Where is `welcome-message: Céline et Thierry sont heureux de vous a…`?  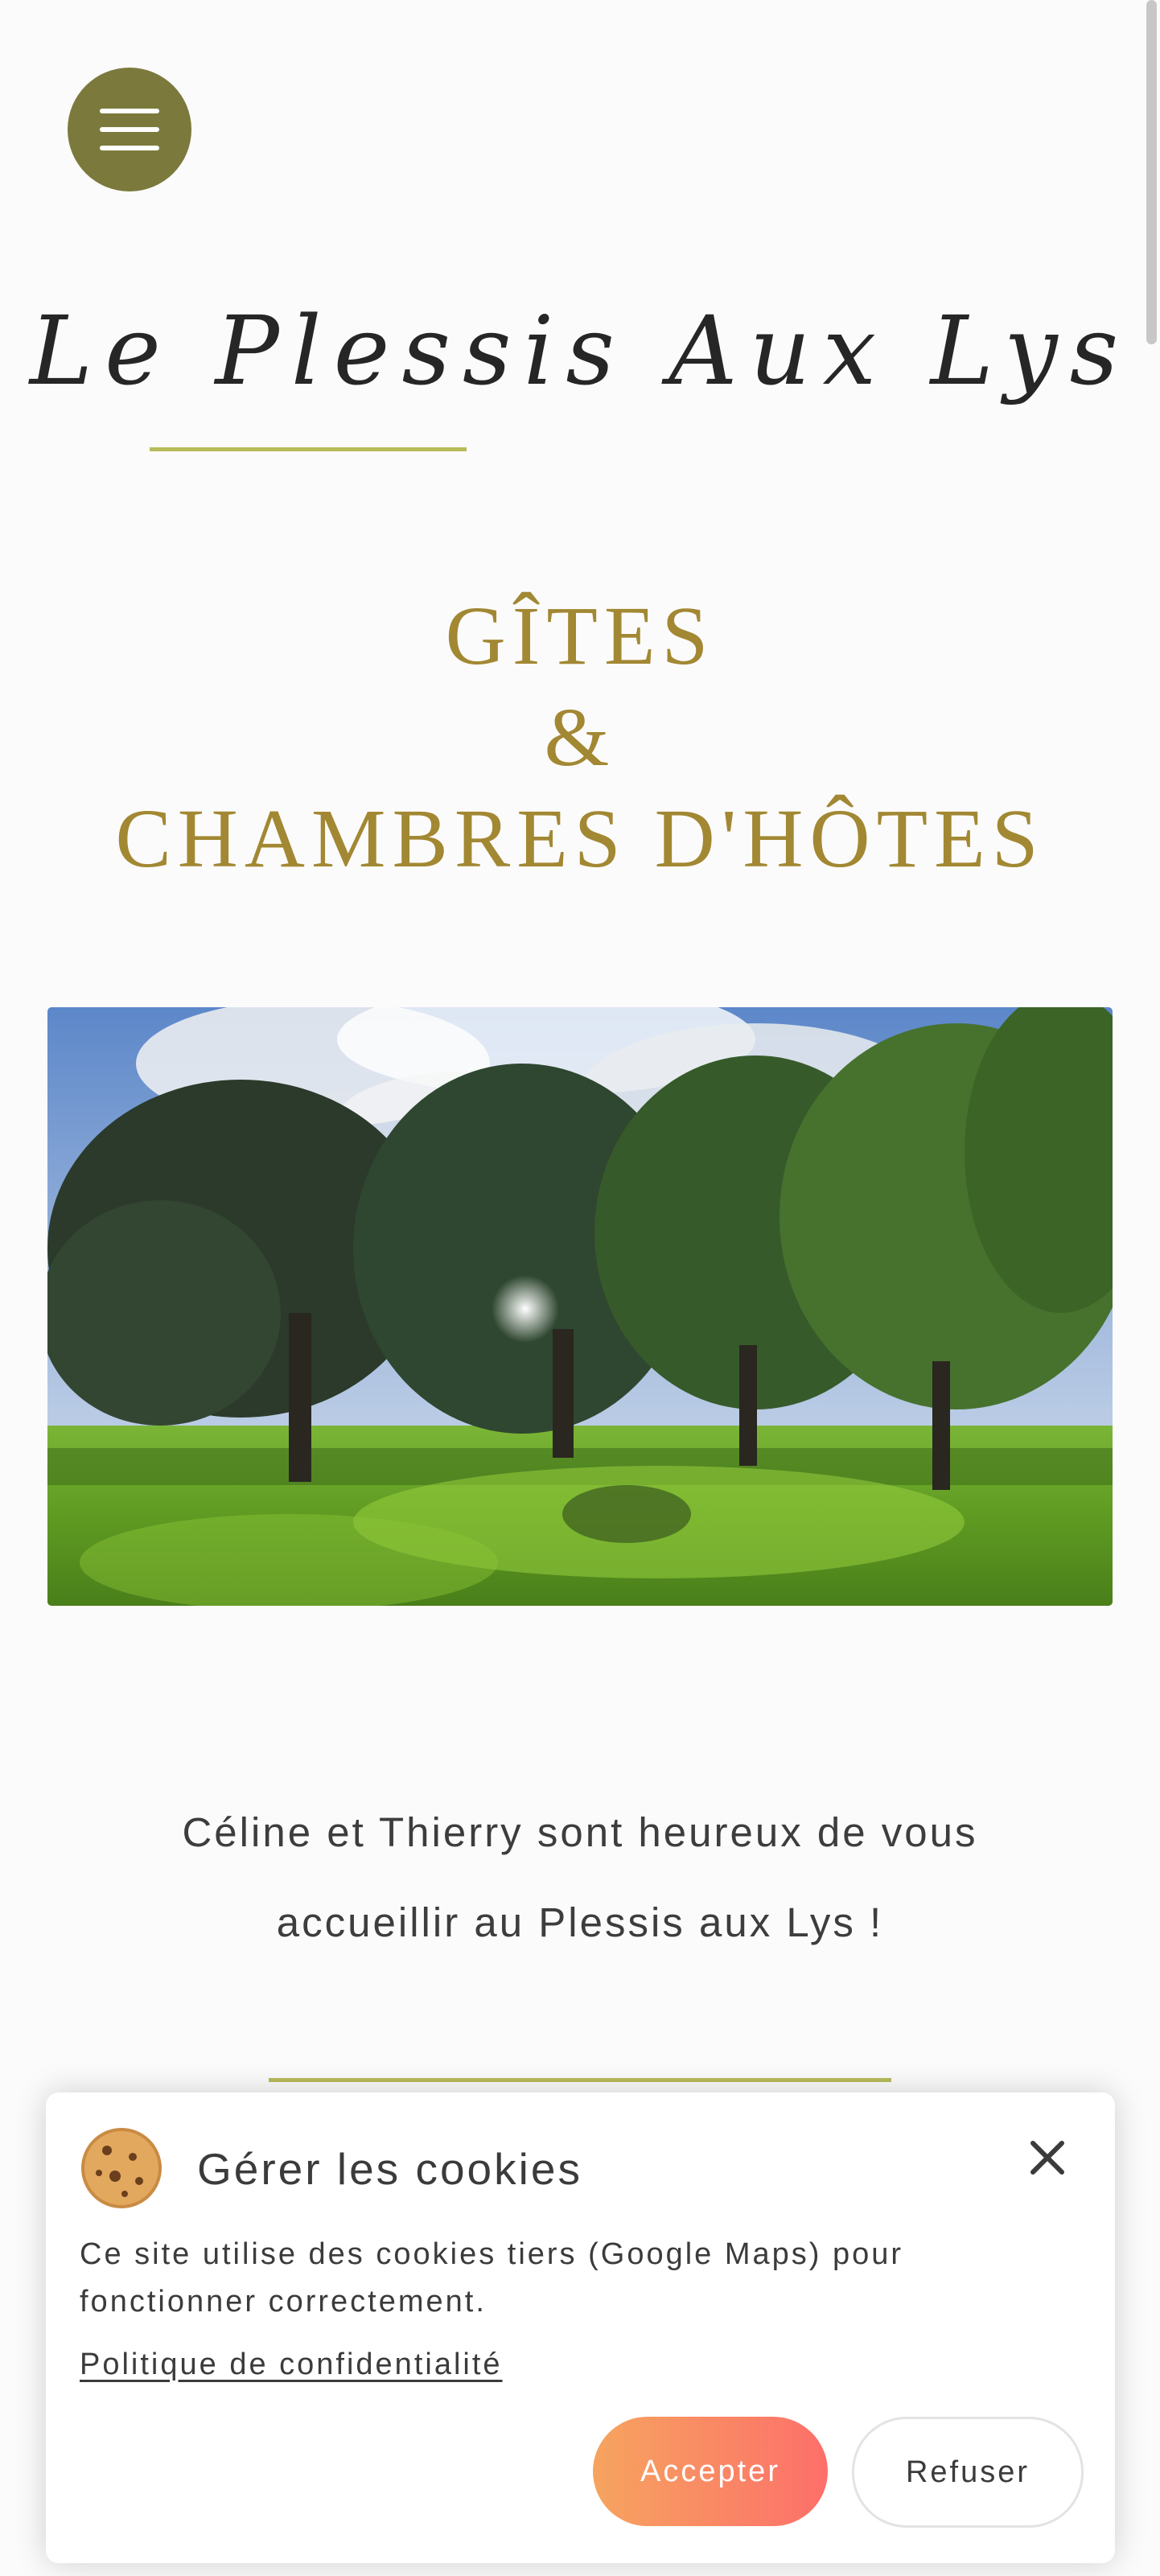 welcome-message: Céline et Thierry sont heureux de vous a… is located at coordinates (580, 1877).